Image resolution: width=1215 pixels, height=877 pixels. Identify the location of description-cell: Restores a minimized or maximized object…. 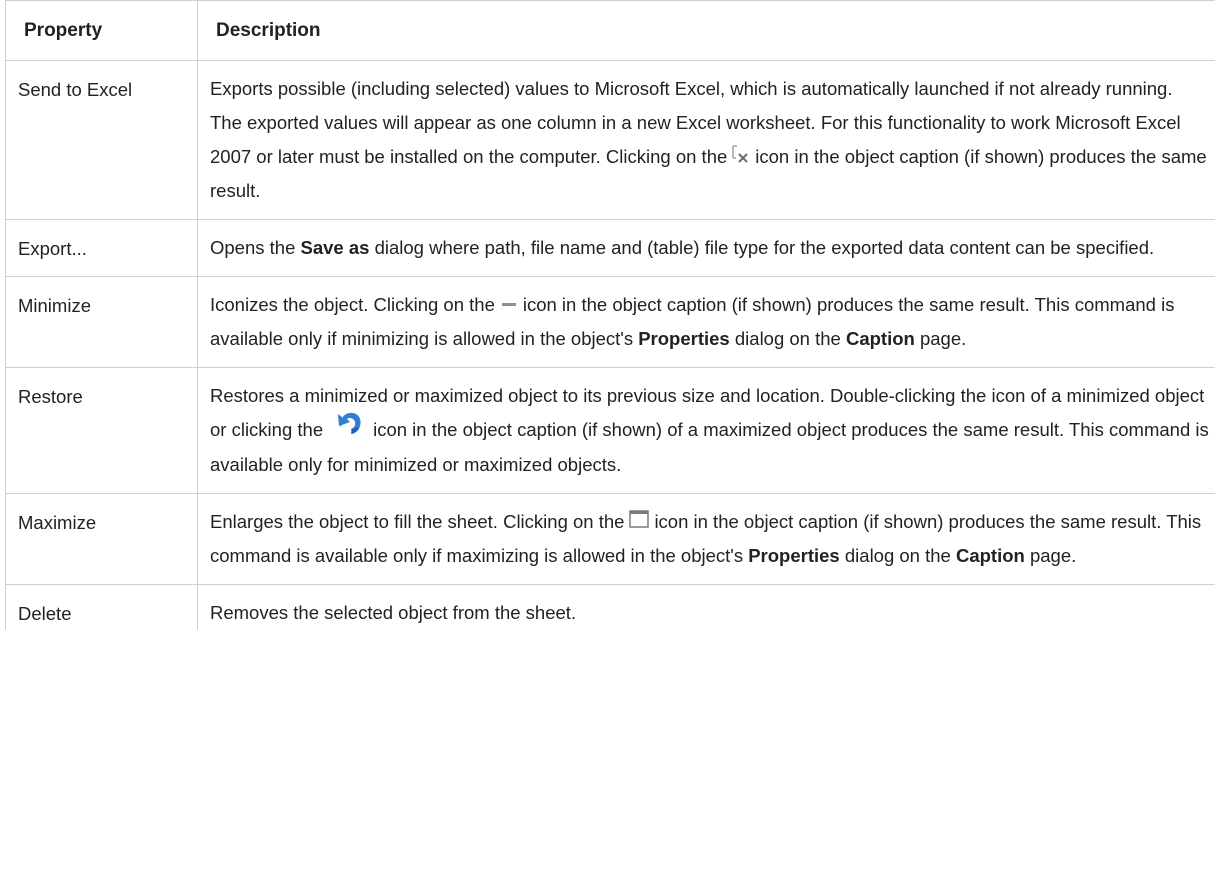
(706, 430).